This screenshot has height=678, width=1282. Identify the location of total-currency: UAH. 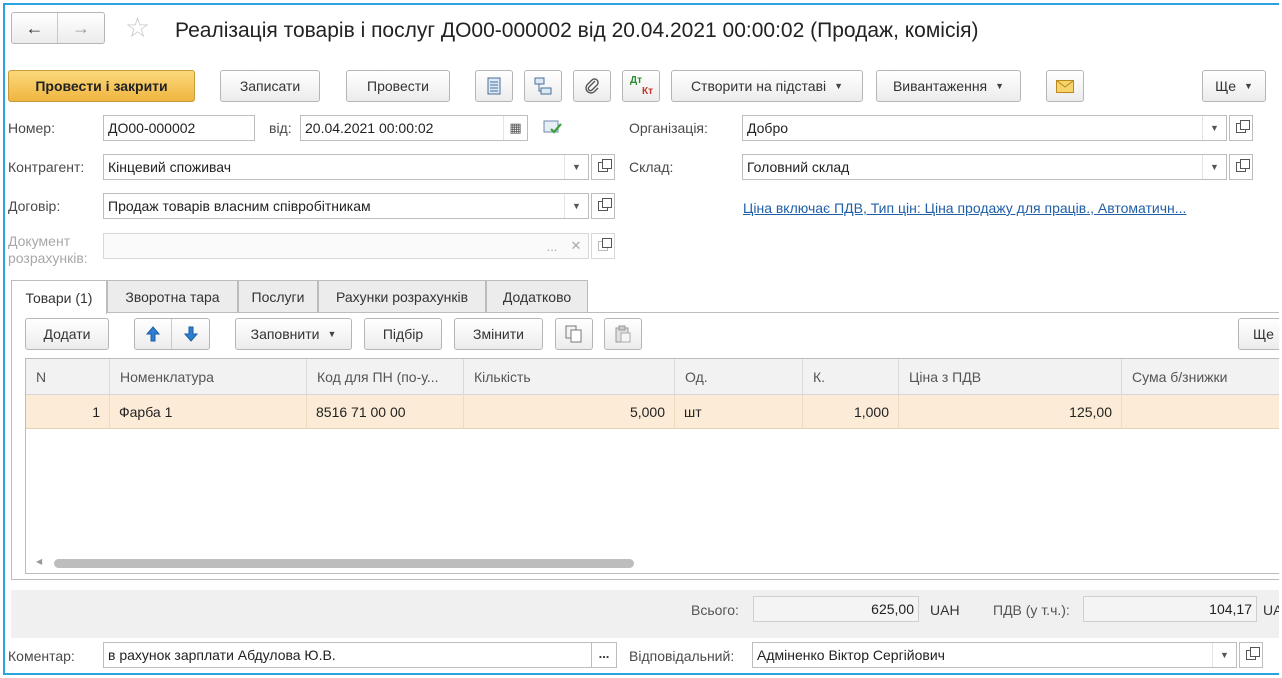
(945, 610).